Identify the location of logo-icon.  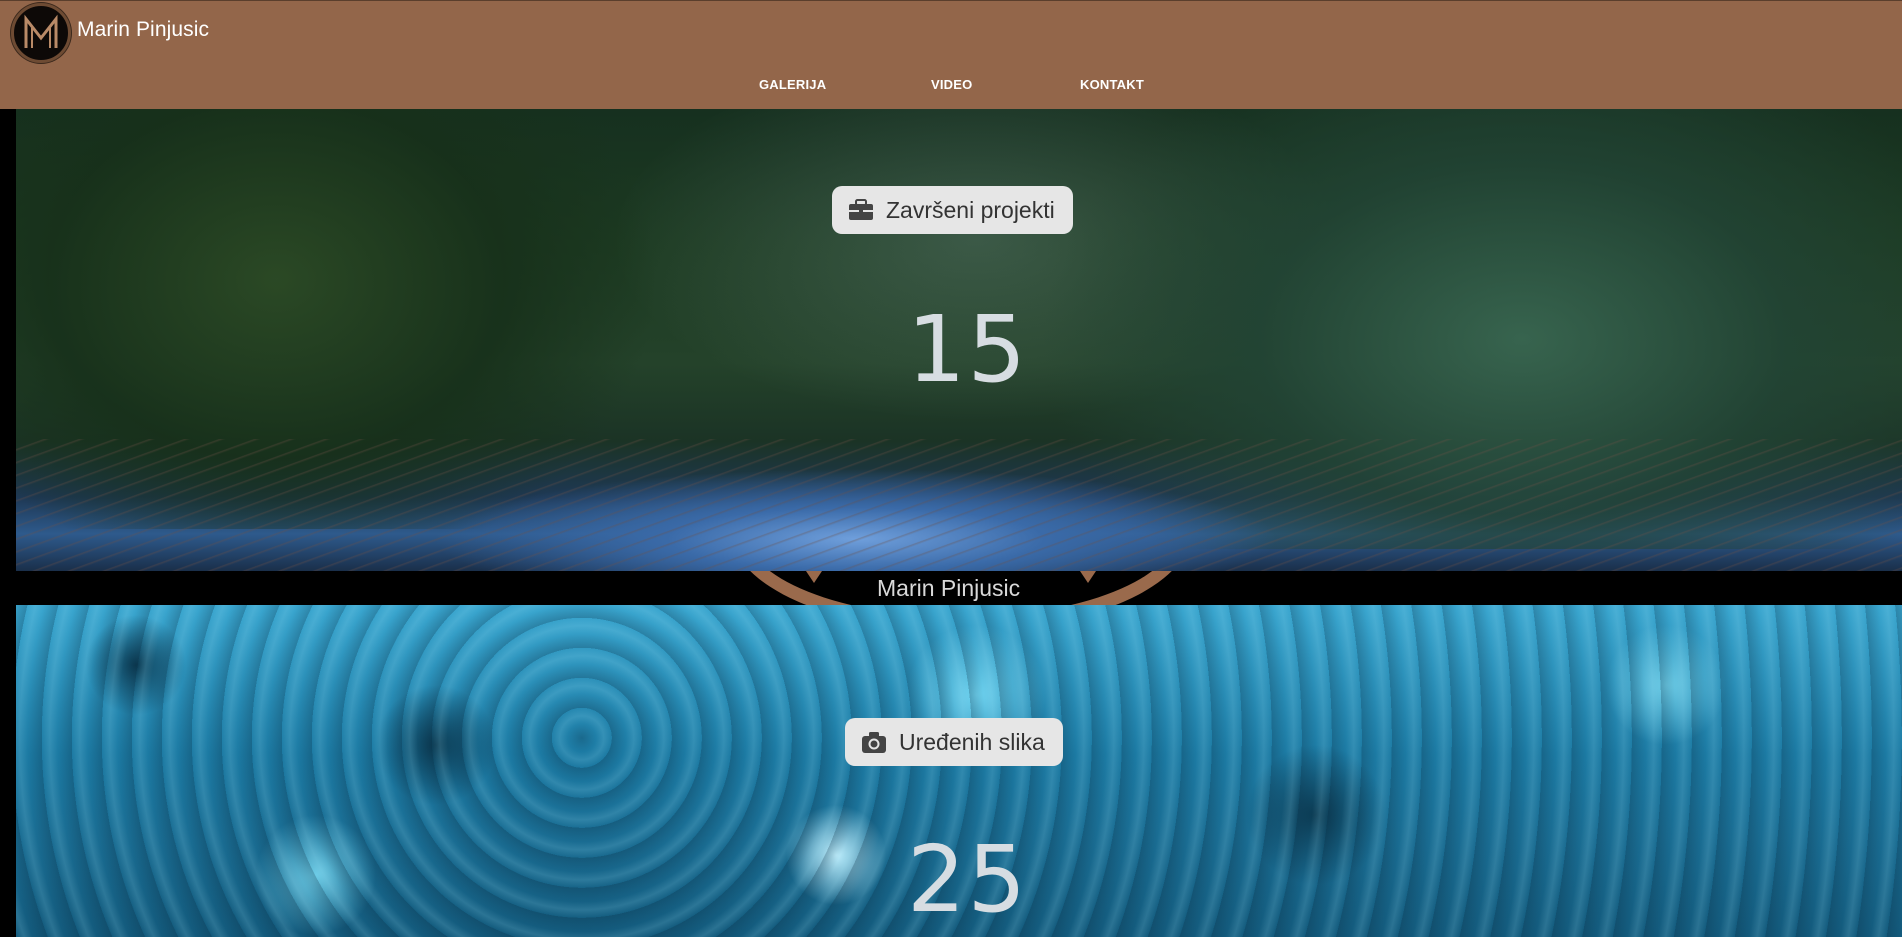
(41, 33).